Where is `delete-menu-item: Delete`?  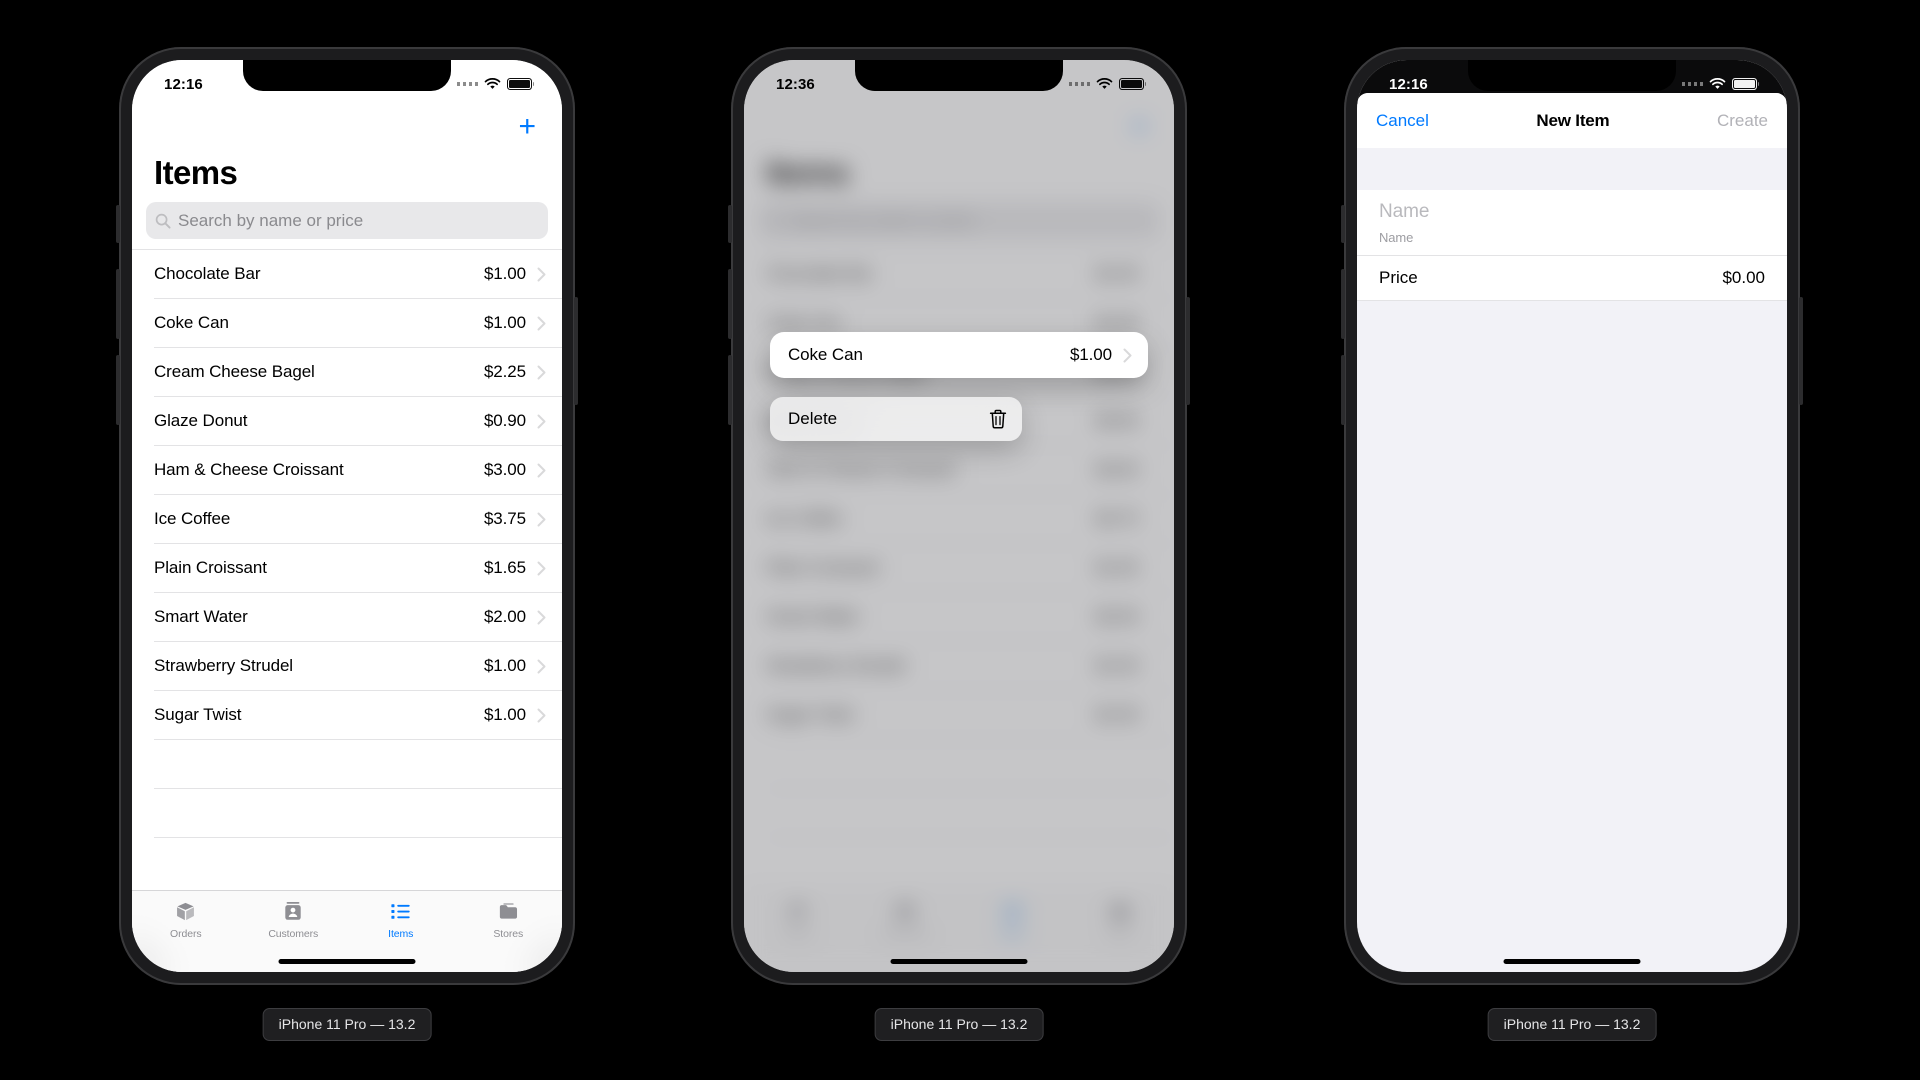
delete-menu-item: Delete is located at coordinates (896, 419).